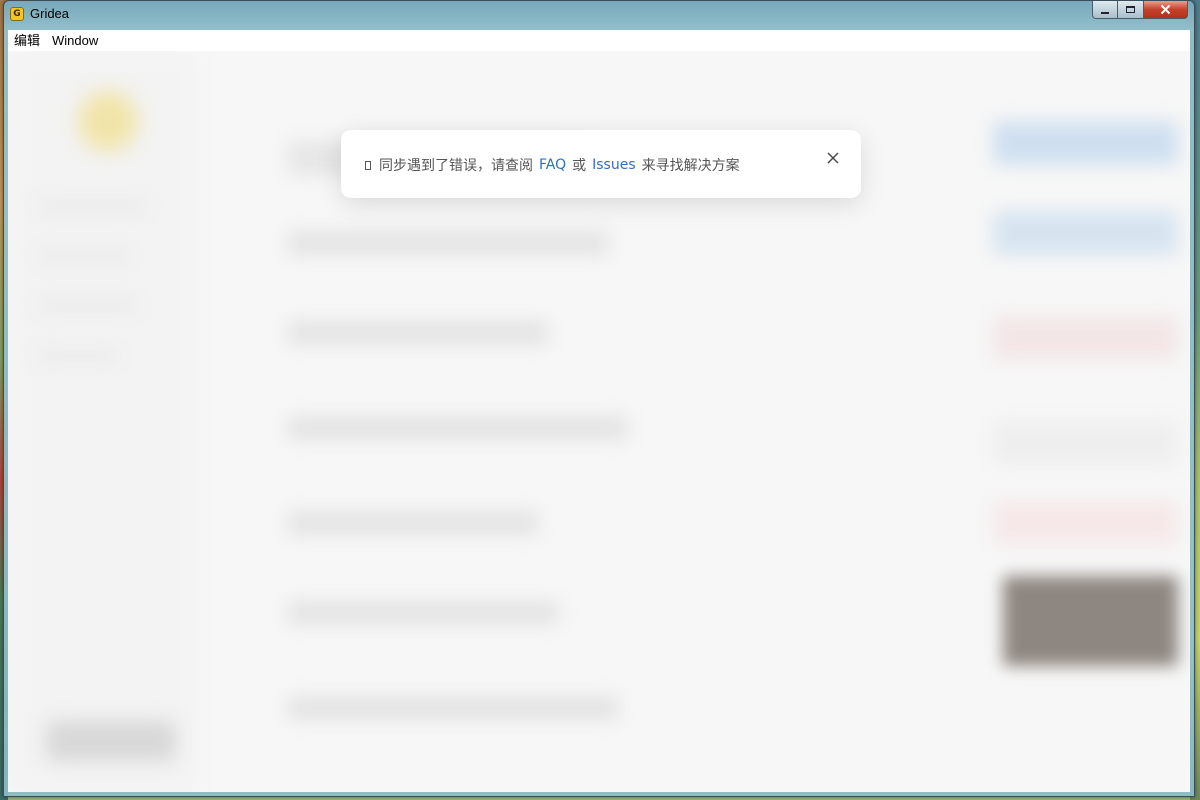  Describe the element at coordinates (599, 40) in the screenshot. I see `menu-bar: 编辑 Window` at that location.